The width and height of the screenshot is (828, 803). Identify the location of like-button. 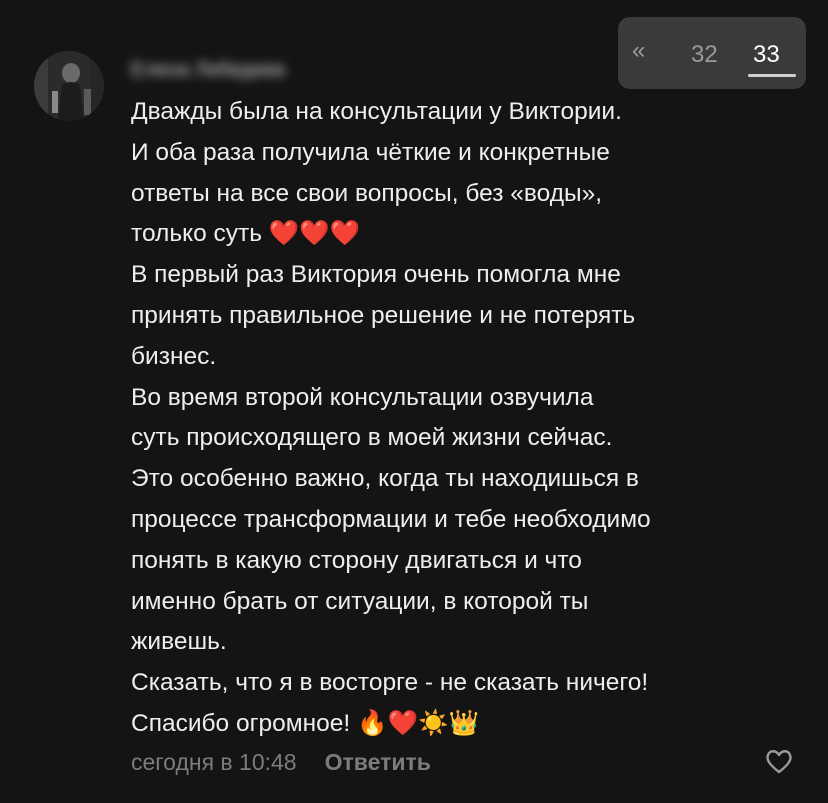
(779, 761).